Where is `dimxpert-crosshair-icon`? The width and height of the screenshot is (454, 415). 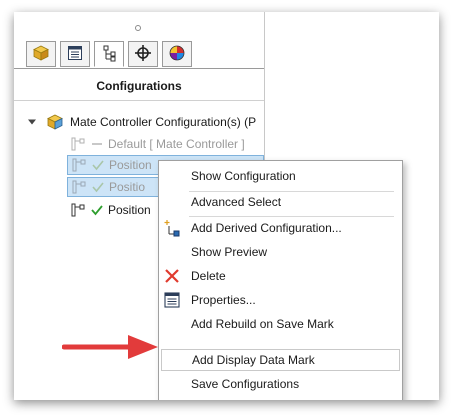 dimxpert-crosshair-icon is located at coordinates (143, 54).